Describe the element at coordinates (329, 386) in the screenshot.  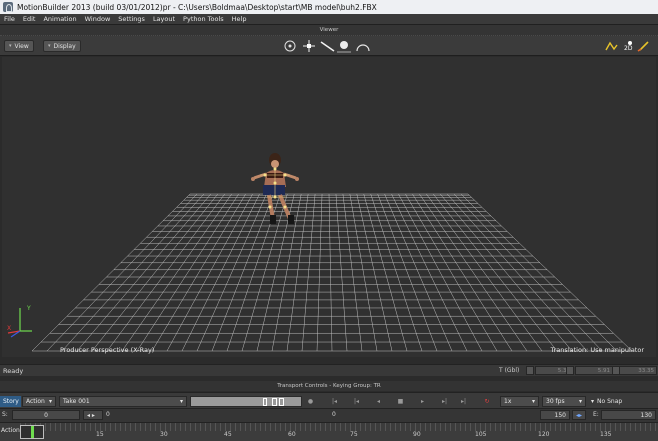
I see `transport-panel-title: Transport Controls - Keying Group: TR` at that location.